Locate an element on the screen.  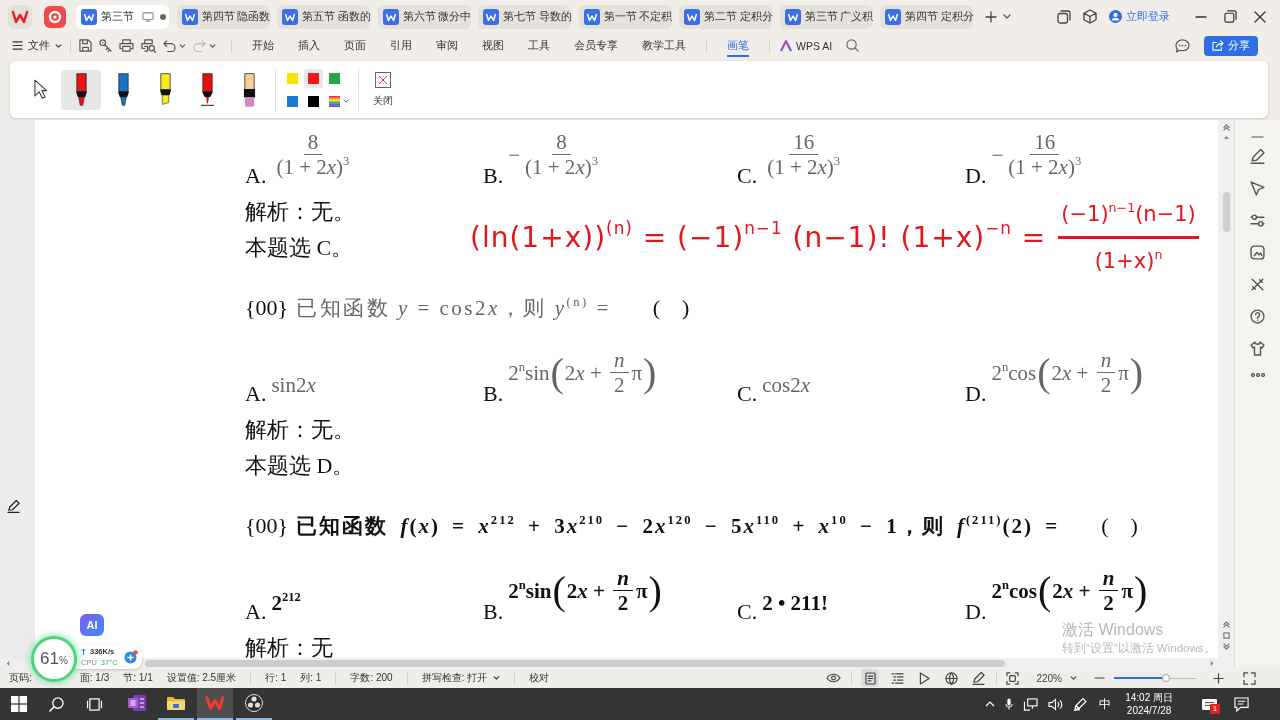
option-label: D. is located at coordinates (976, 394).